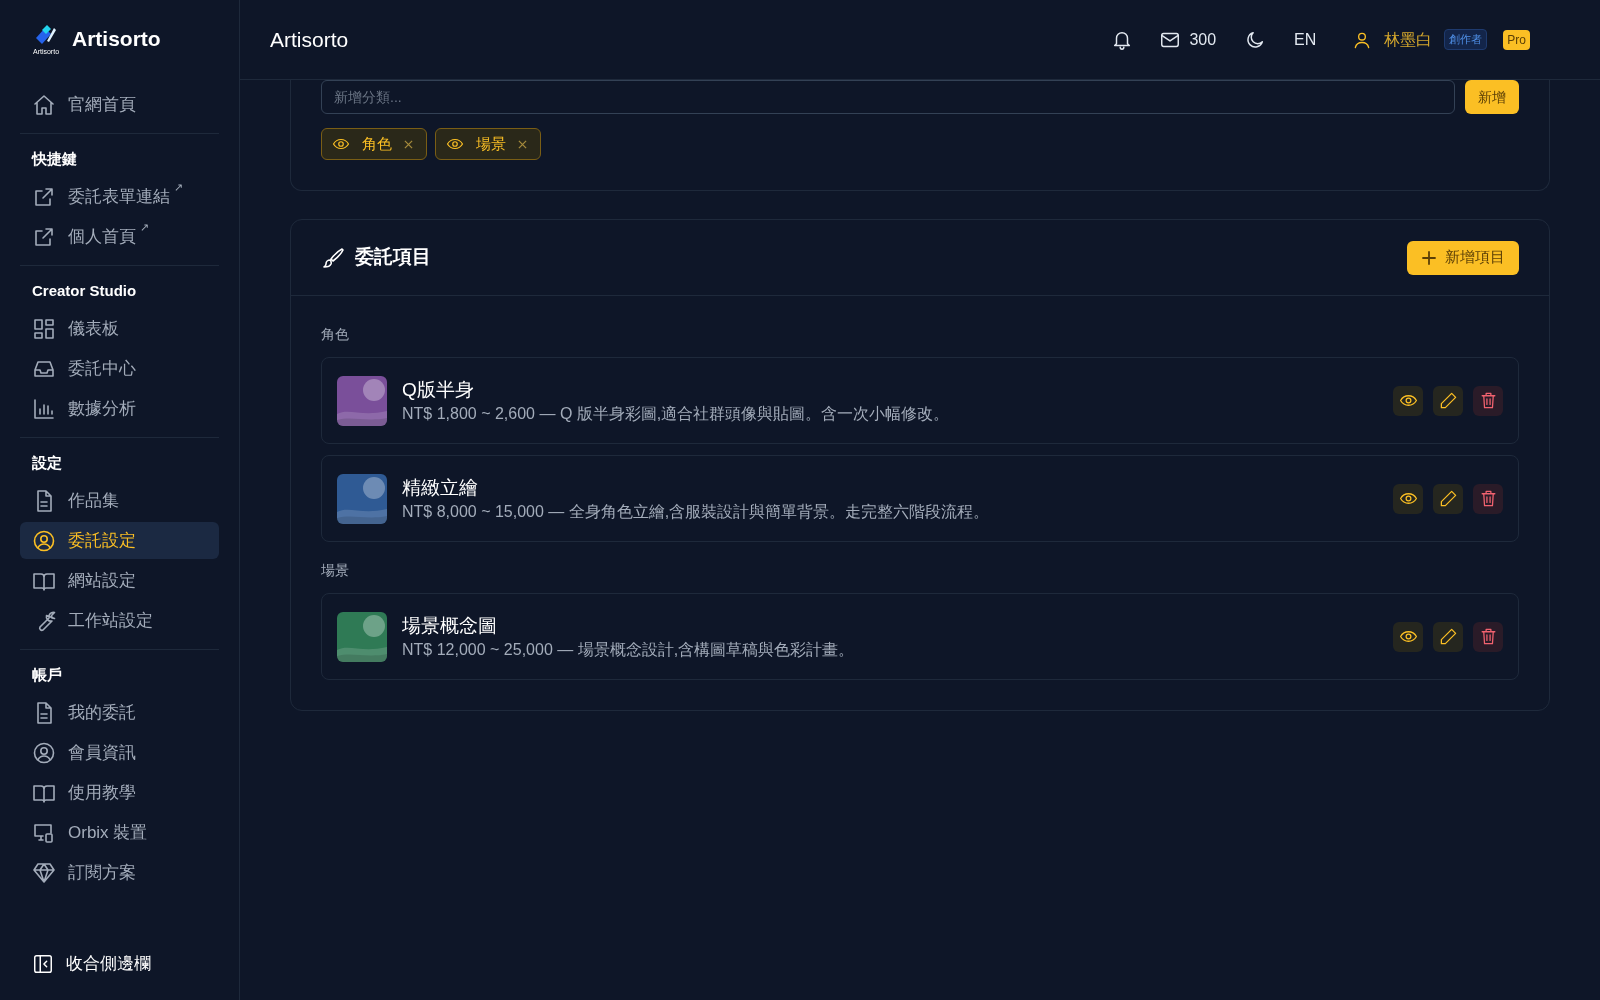 The image size is (1600, 1000). What do you see at coordinates (44, 104) in the screenshot?
I see `home-icon` at bounding box center [44, 104].